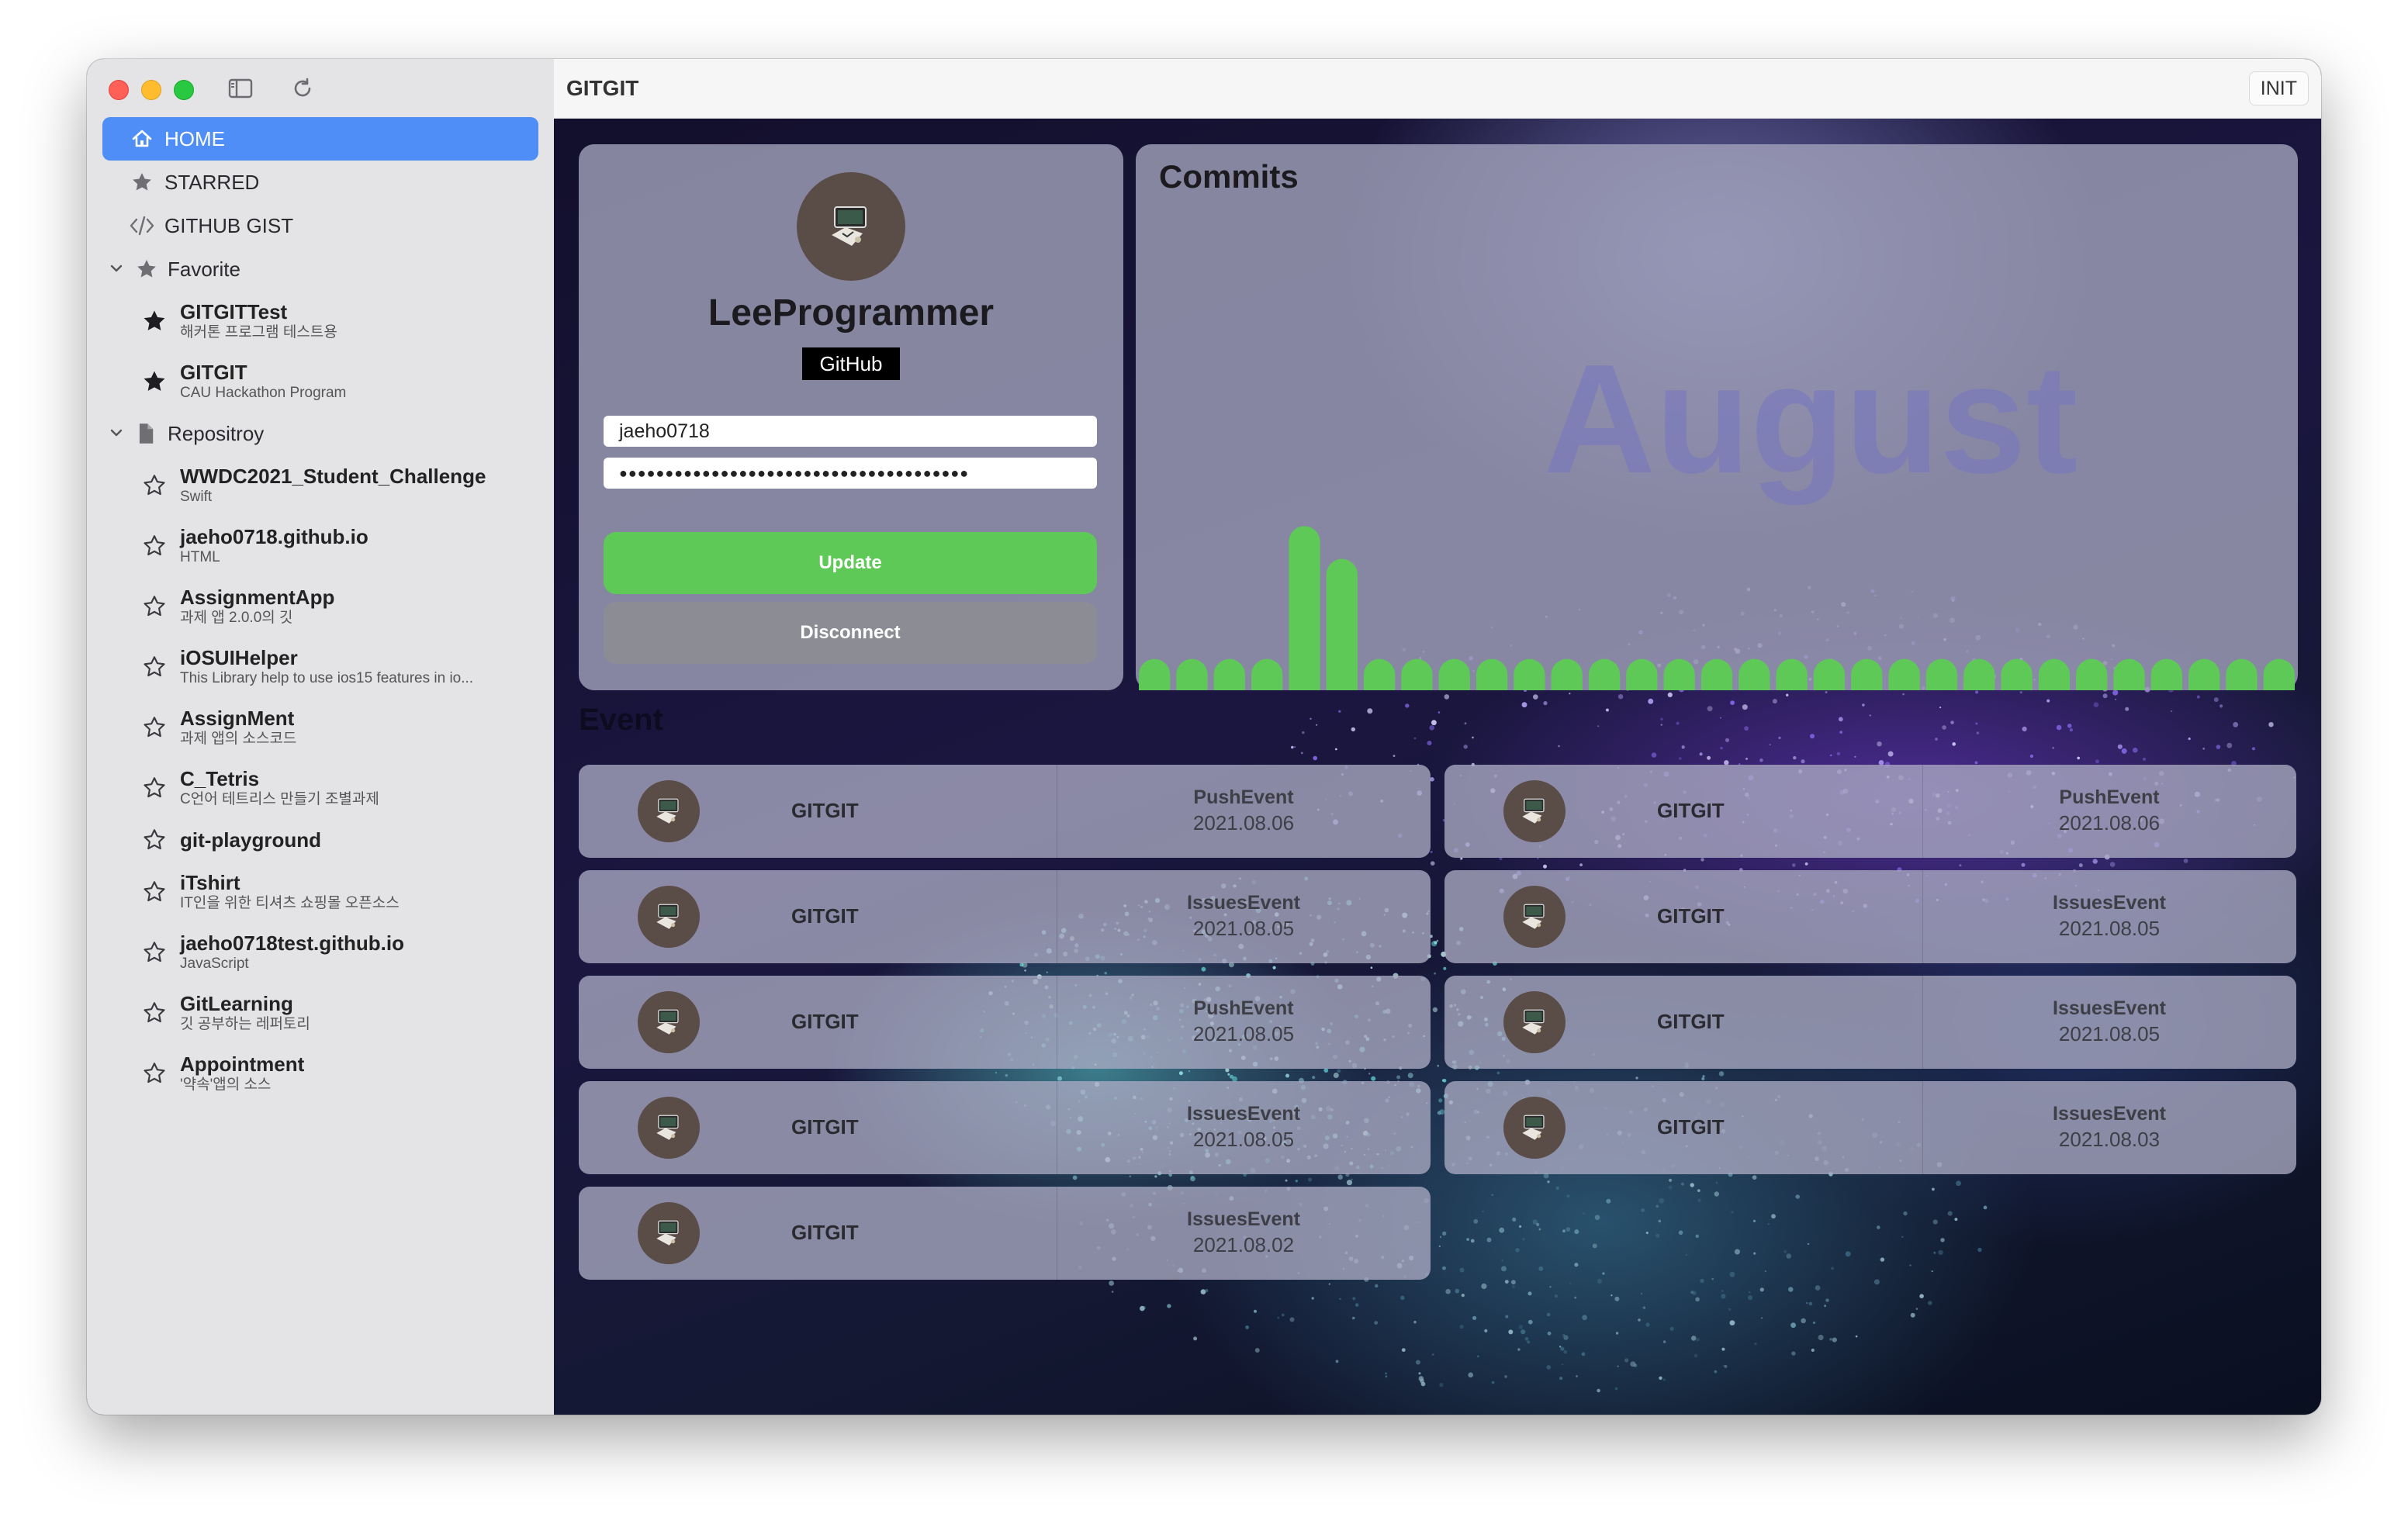 The width and height of the screenshot is (2408, 1531). I want to click on events-title: Event, so click(621, 720).